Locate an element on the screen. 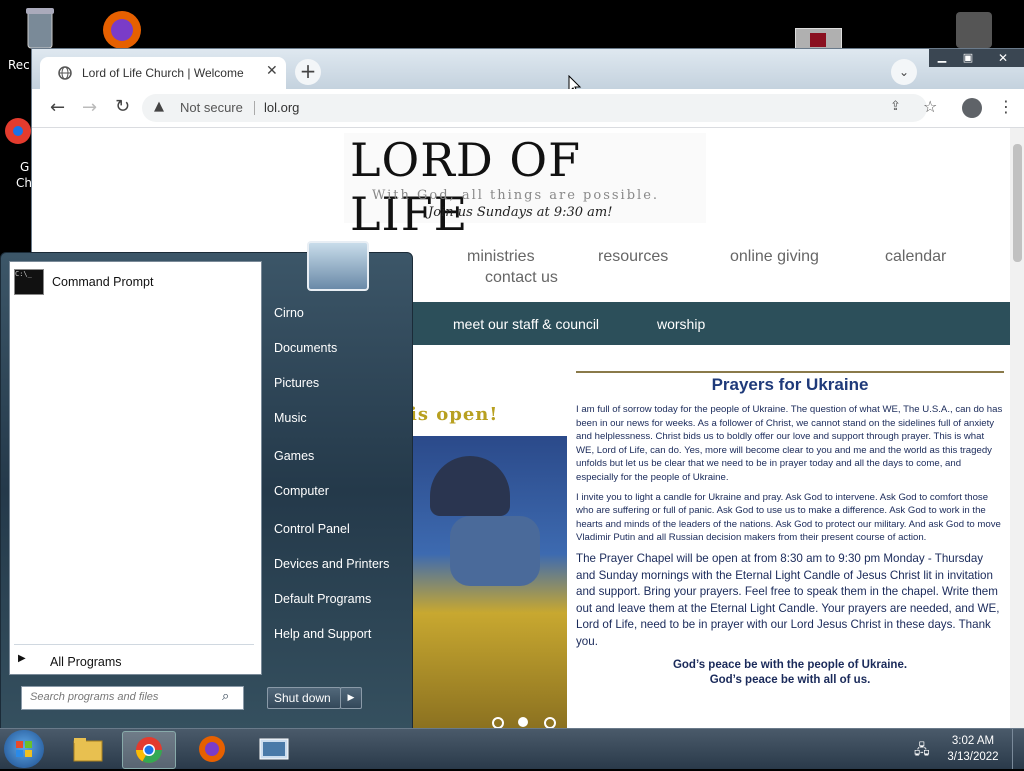 The width and height of the screenshot is (1024, 771). browser-tab: Lord of Life Church | Welcome ✕ is located at coordinates (163, 73).